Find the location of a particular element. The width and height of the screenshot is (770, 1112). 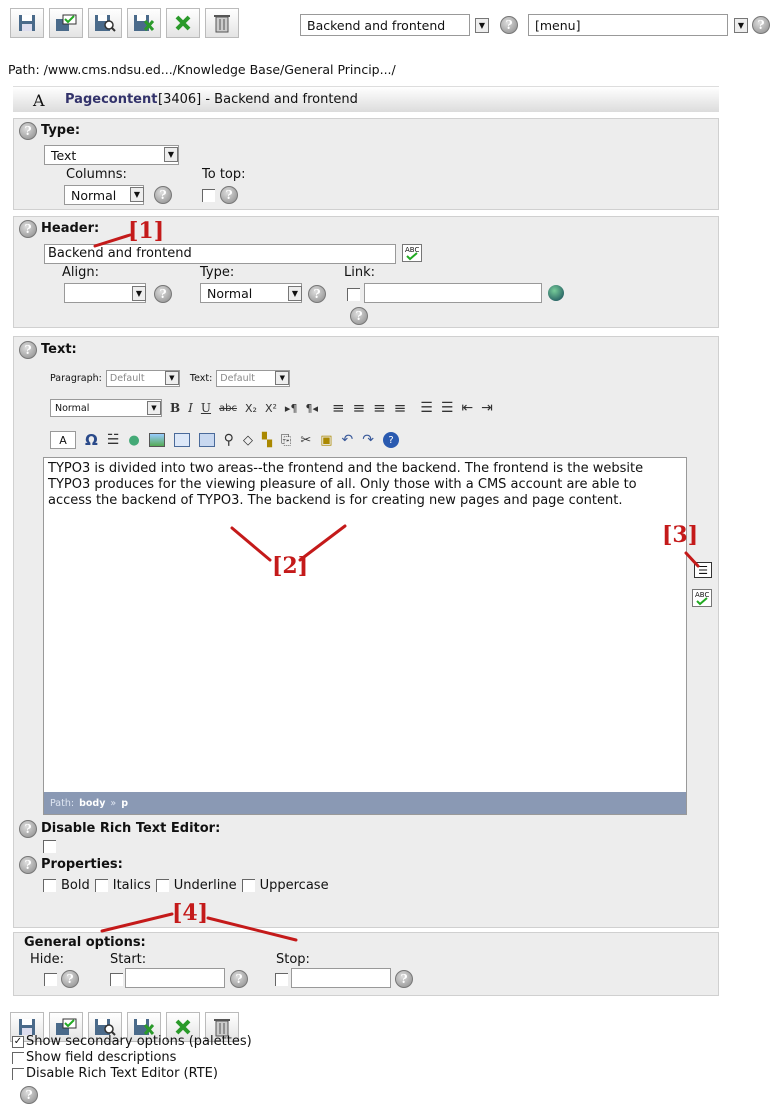

copy-icon: ⎘ is located at coordinates (286, 440).